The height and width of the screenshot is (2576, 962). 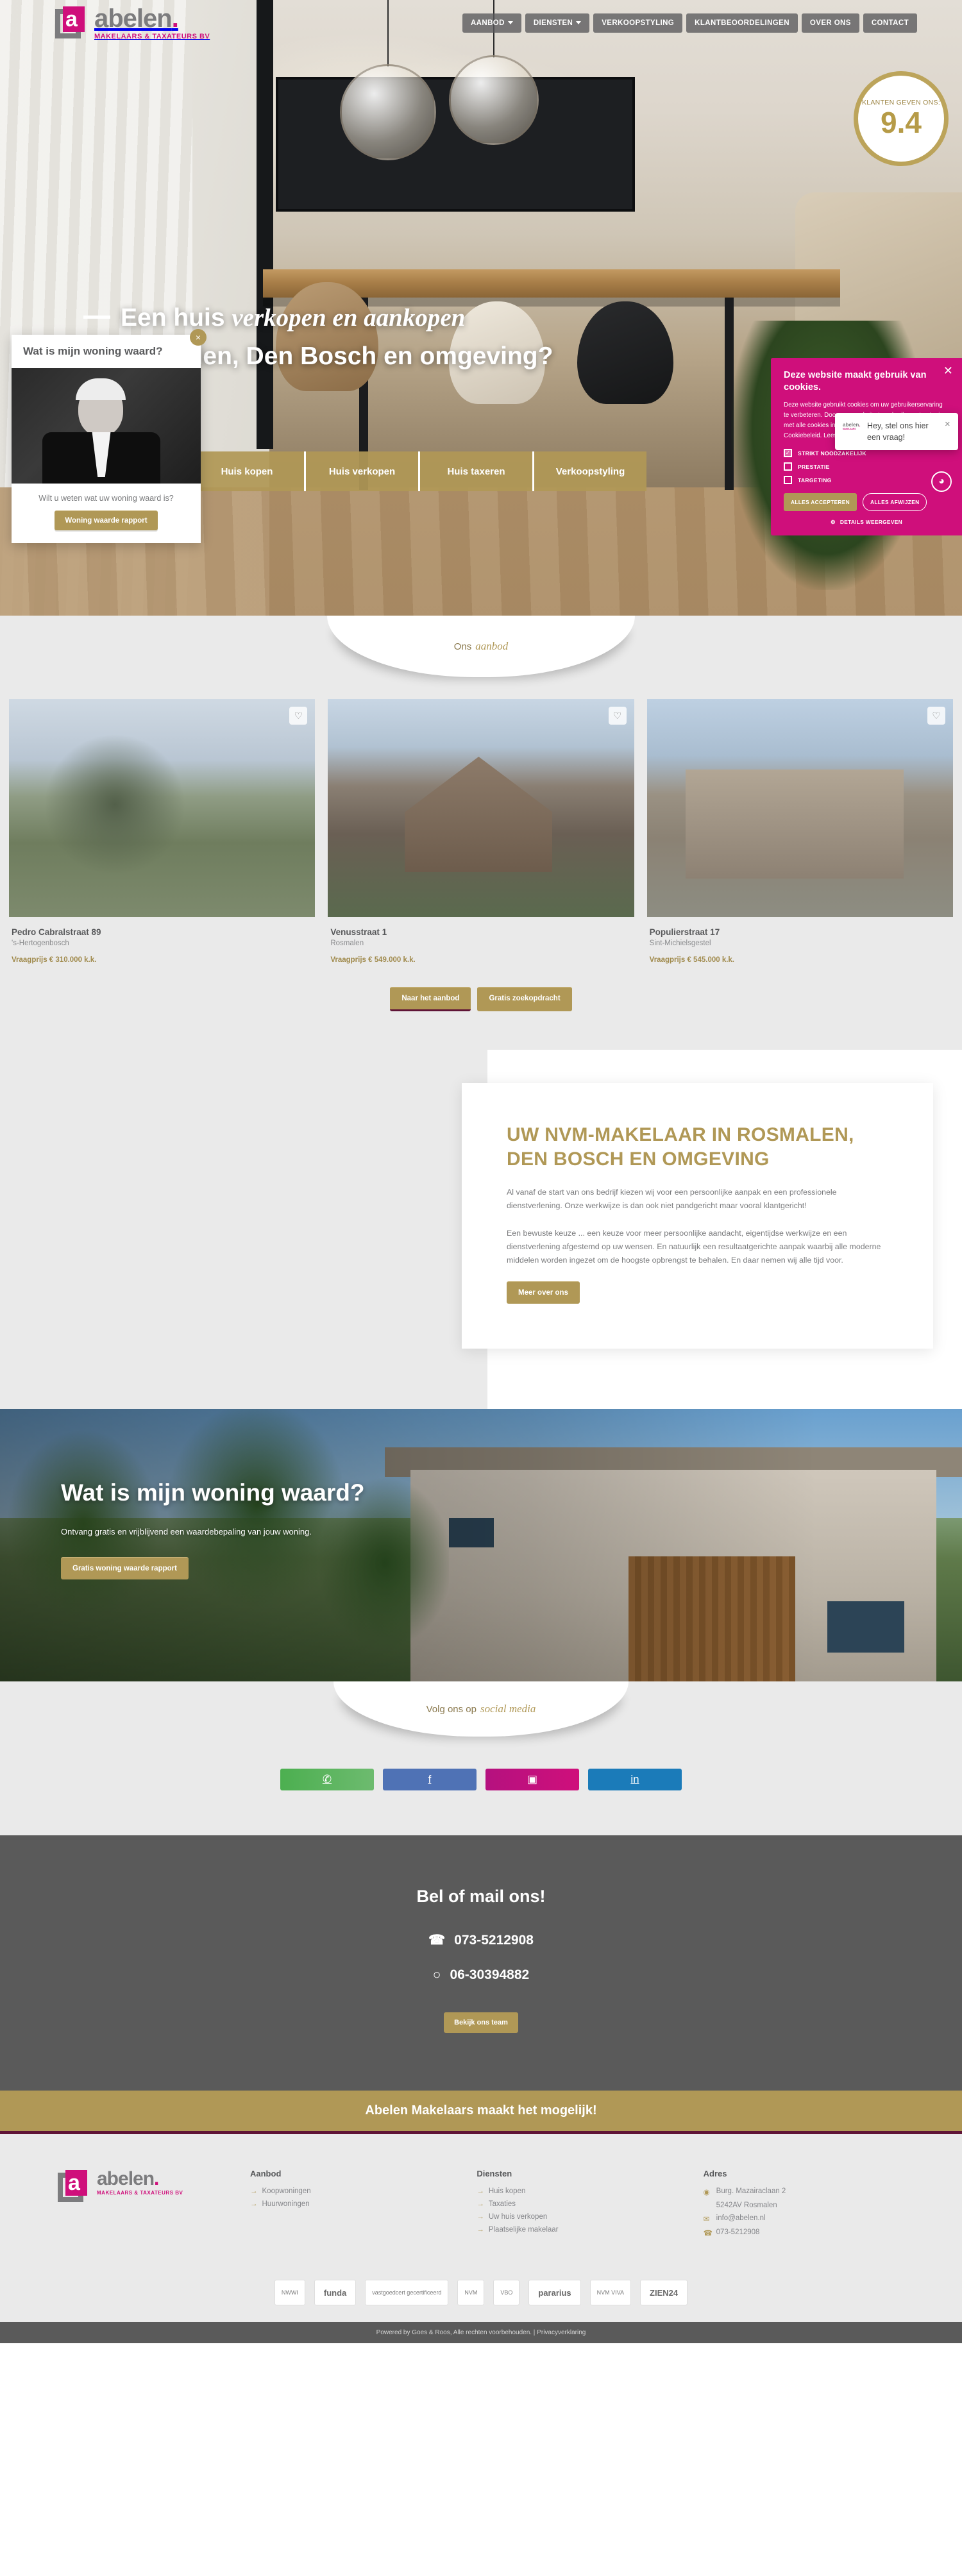 What do you see at coordinates (491, 23) in the screenshot?
I see `nav-item-aanbod: AANBOD` at bounding box center [491, 23].